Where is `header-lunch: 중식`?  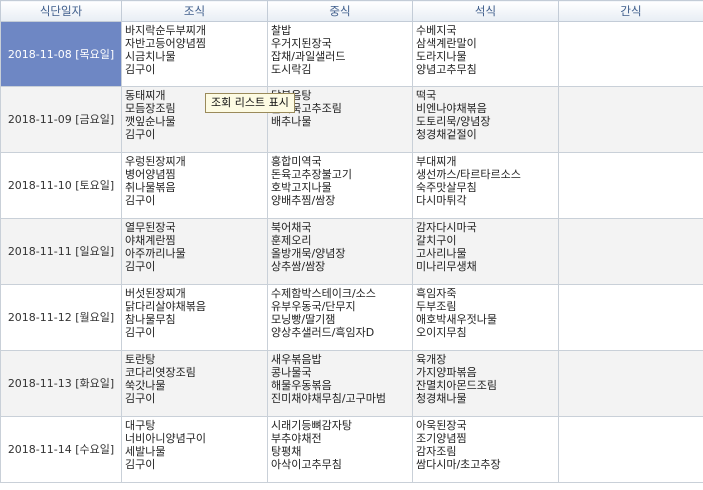
header-lunch: 중식 is located at coordinates (340, 11).